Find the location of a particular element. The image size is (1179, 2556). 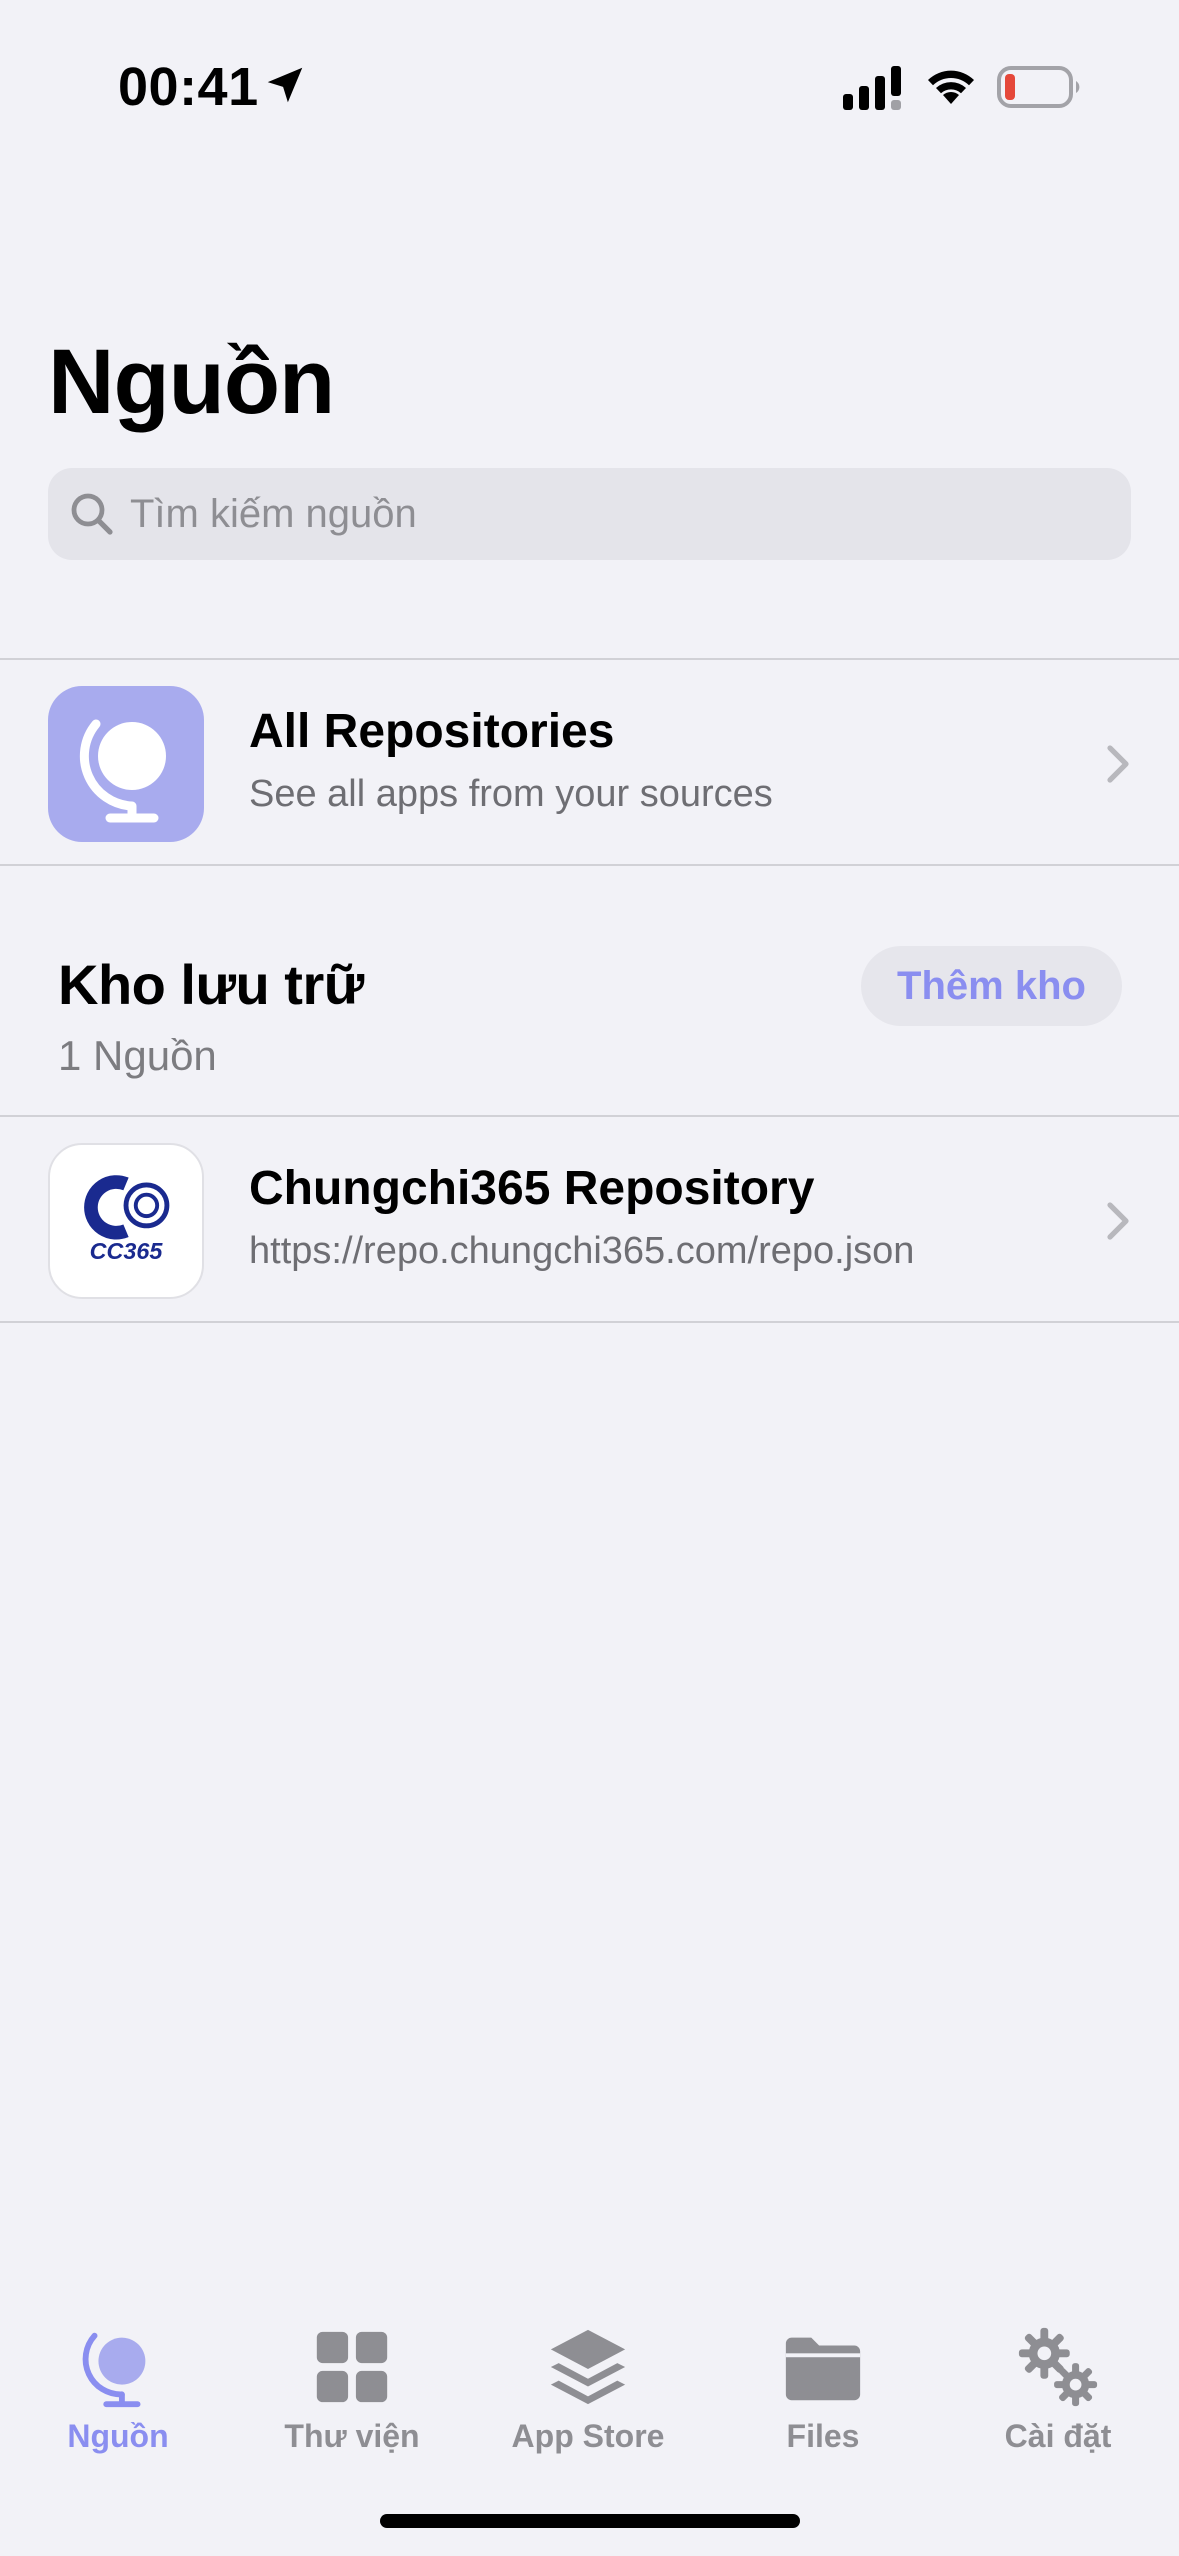

status-bar: 00:41 is located at coordinates (589, 85).